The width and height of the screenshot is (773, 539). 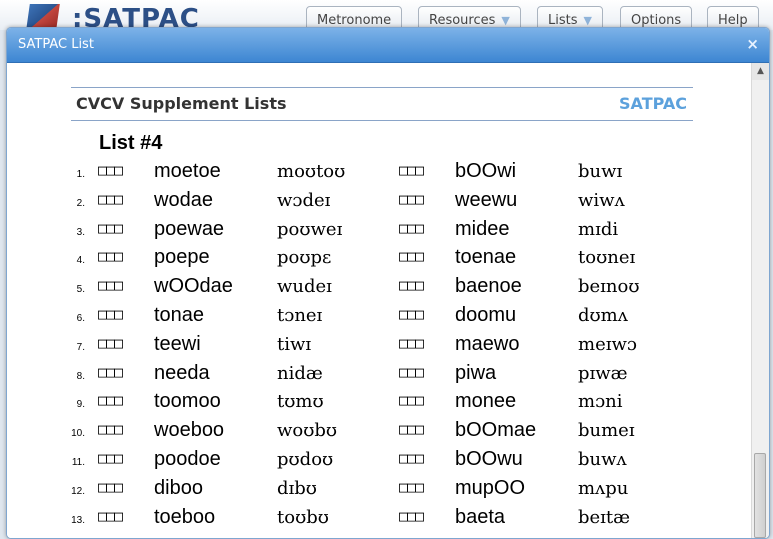 I want to click on dialog-titlebar: SATPAC List ×, so click(x=388, y=45).